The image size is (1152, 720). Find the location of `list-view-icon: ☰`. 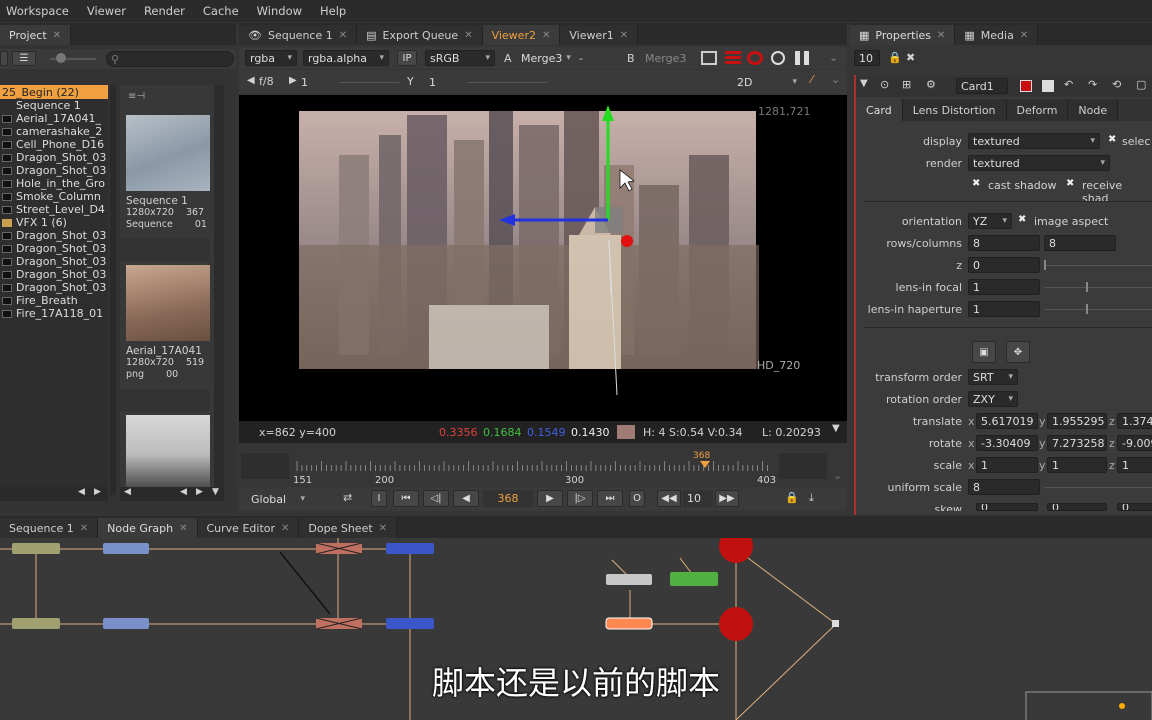

list-view-icon: ☰ is located at coordinates (24, 58).